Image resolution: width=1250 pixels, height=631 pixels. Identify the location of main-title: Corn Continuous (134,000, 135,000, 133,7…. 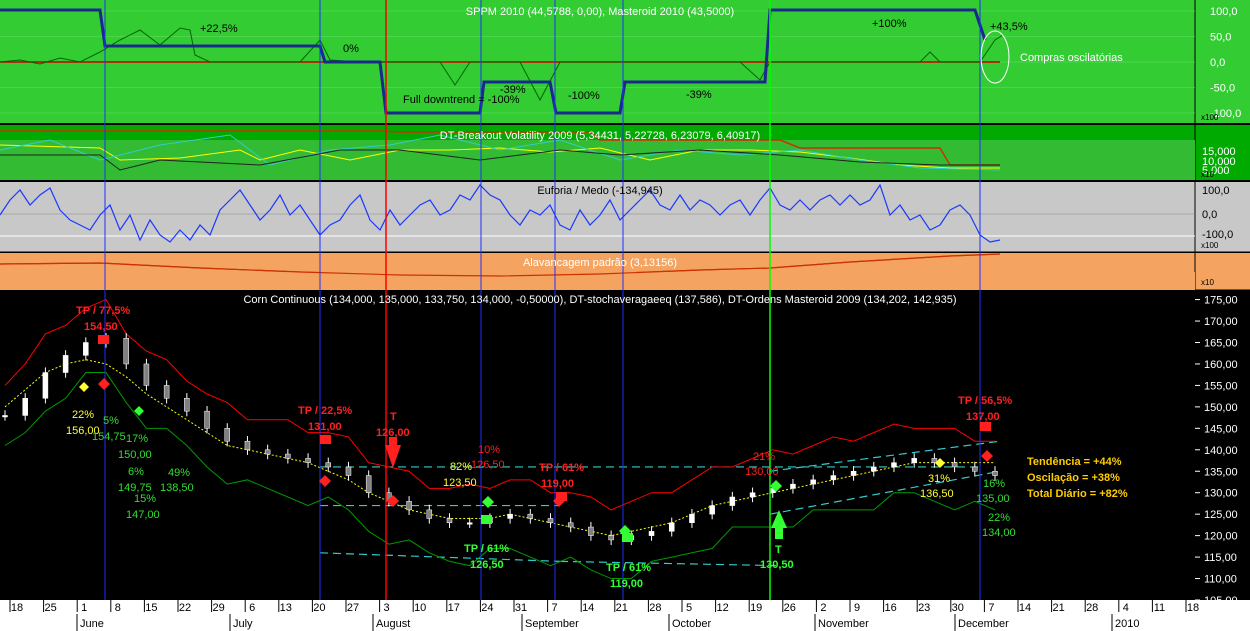
(599, 300).